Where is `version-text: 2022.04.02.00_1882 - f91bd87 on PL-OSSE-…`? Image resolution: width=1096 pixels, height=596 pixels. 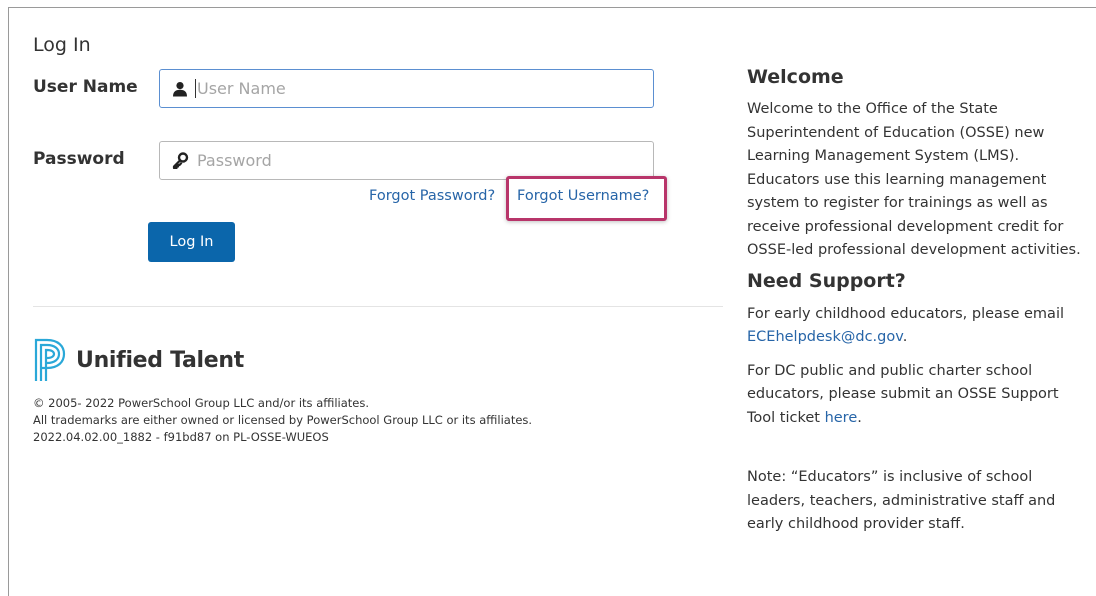
version-text: 2022.04.02.00_1882 - f91bd87 on PL-OSSE-… is located at coordinates (181, 437).